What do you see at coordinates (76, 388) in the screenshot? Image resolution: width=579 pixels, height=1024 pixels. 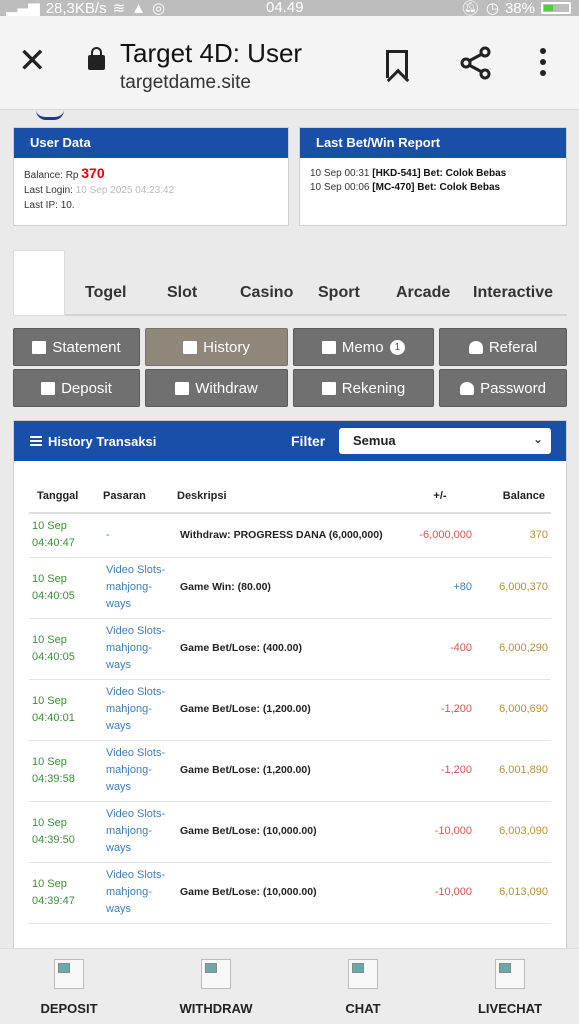 I see `deposit-button: Deposit` at bounding box center [76, 388].